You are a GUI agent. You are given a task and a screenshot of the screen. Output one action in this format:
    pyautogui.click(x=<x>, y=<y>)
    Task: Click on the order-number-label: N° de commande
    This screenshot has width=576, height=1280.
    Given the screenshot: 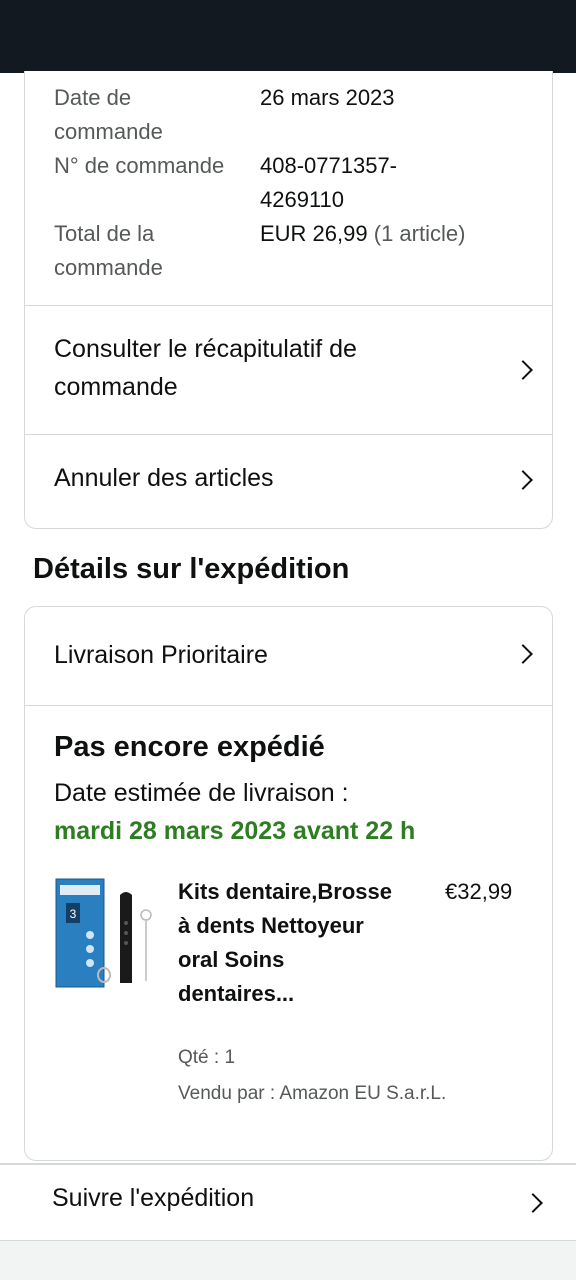 What is the action you would take?
    pyautogui.click(x=139, y=165)
    